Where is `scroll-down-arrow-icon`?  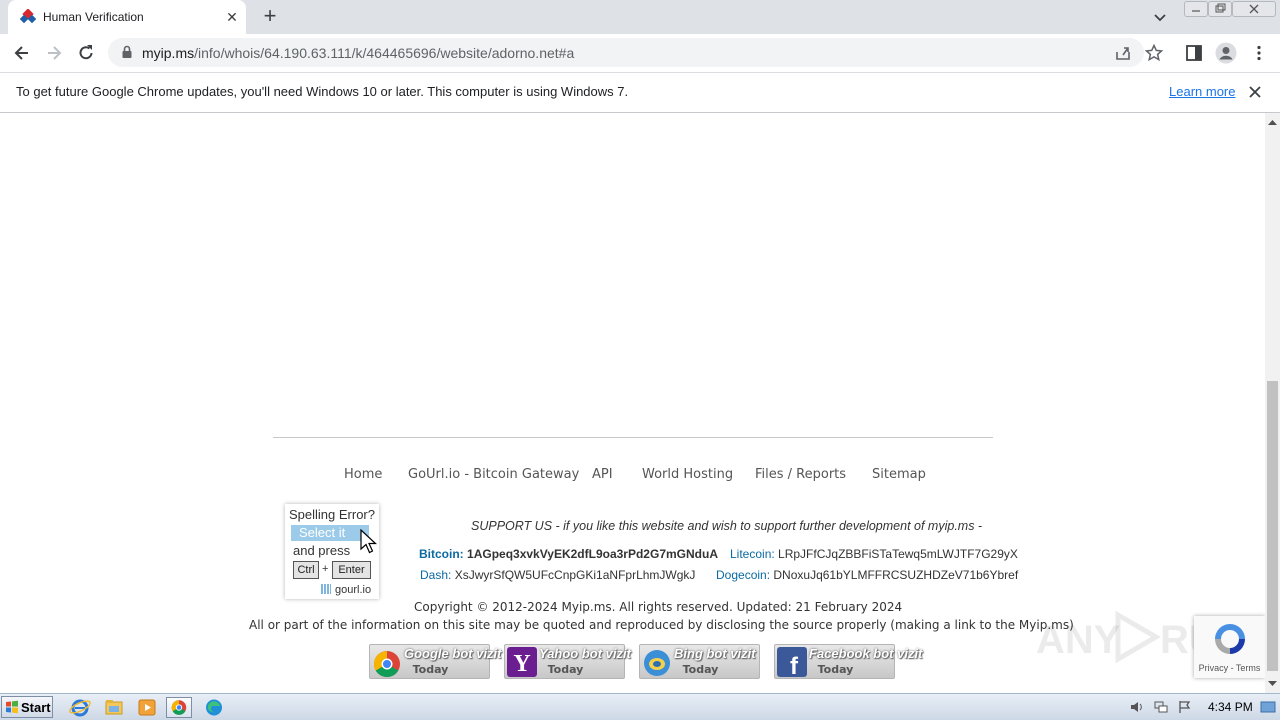 scroll-down-arrow-icon is located at coordinates (1272, 684).